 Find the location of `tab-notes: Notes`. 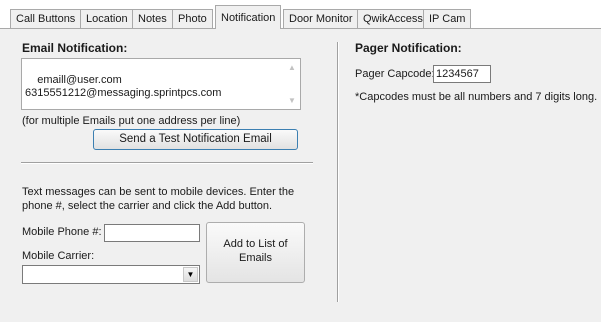

tab-notes: Notes is located at coordinates (152, 18).